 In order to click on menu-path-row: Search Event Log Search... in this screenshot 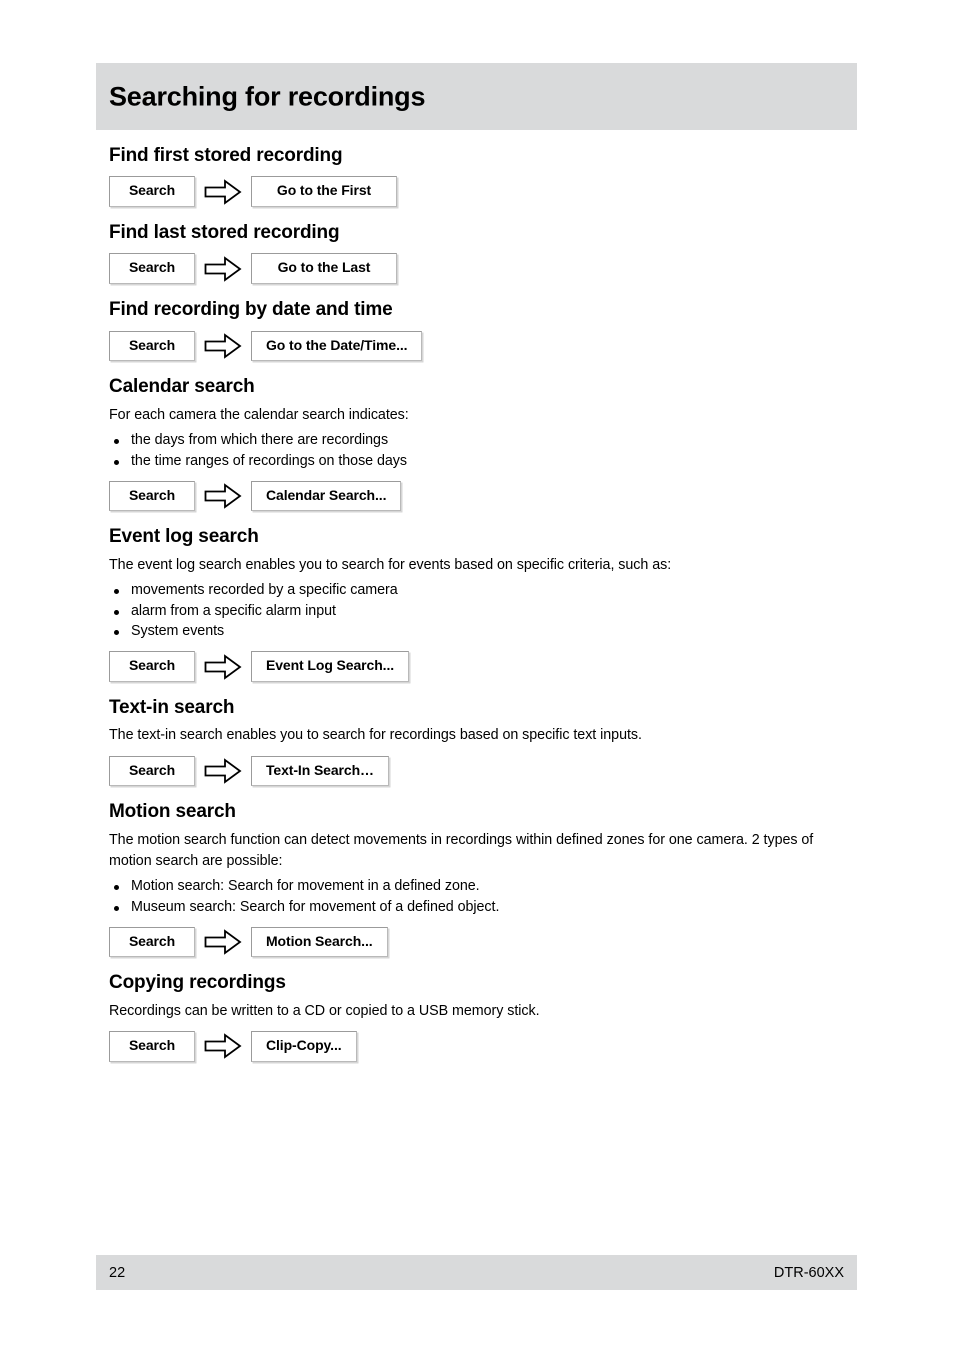, I will do `click(473, 666)`.